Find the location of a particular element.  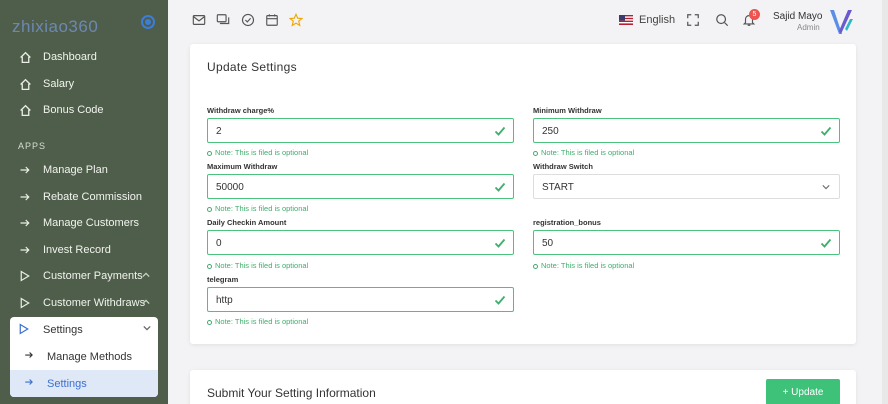

sidebar-item-label: Rebate Commission is located at coordinates (93, 197).